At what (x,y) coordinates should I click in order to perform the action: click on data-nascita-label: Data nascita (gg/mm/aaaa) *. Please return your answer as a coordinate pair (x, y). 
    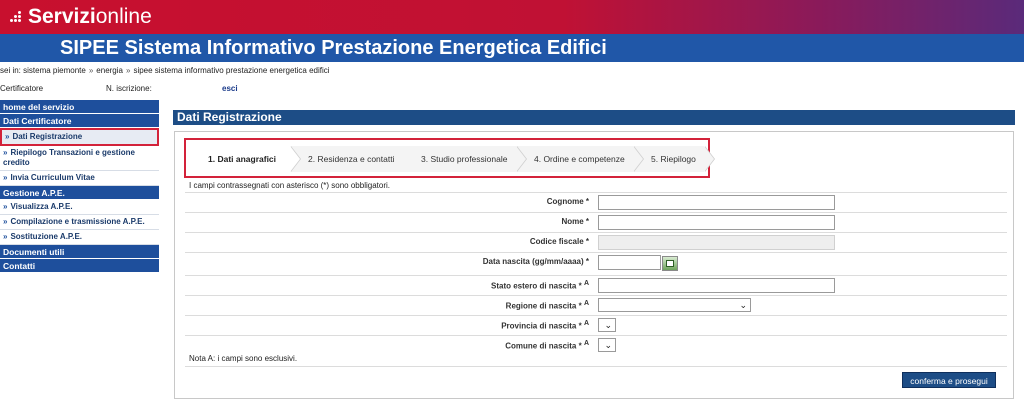
    Looking at the image, I should click on (535, 261).